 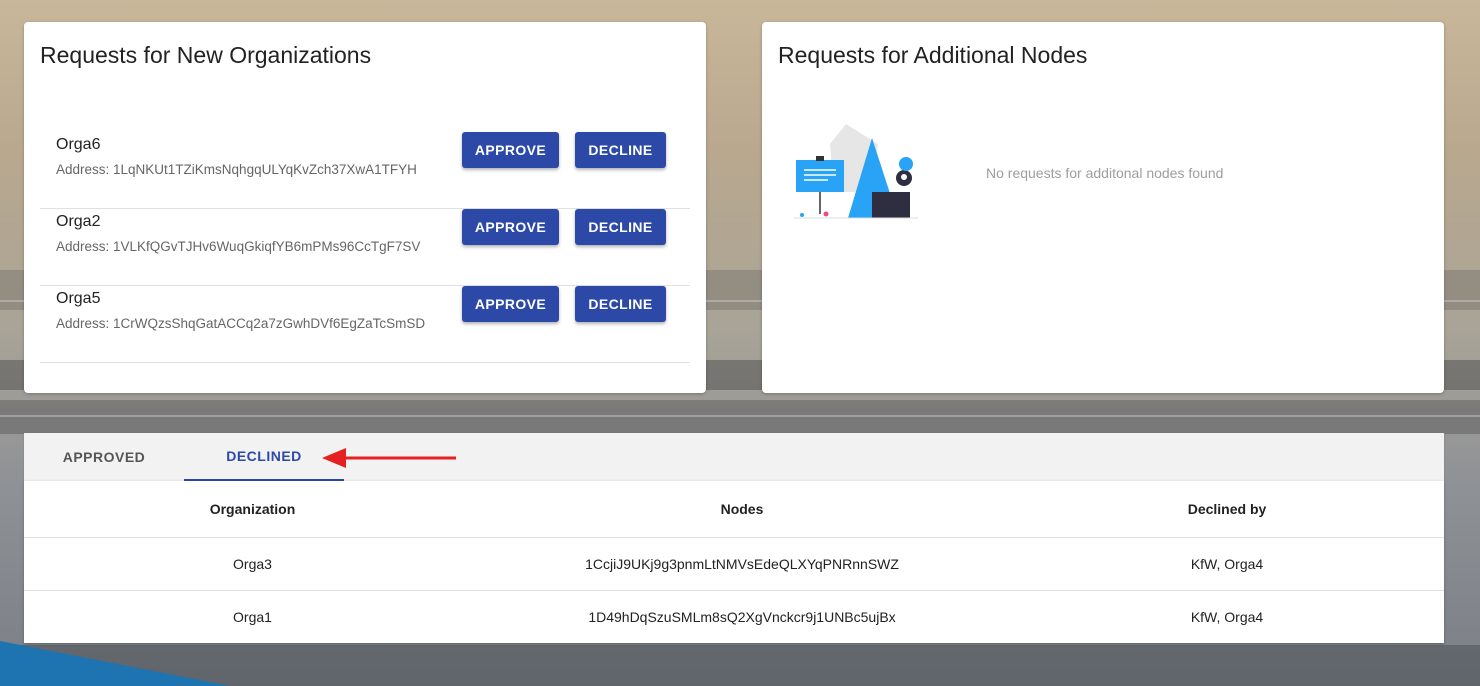 What do you see at coordinates (104, 457) in the screenshot?
I see `tab-approved: APPROVED` at bounding box center [104, 457].